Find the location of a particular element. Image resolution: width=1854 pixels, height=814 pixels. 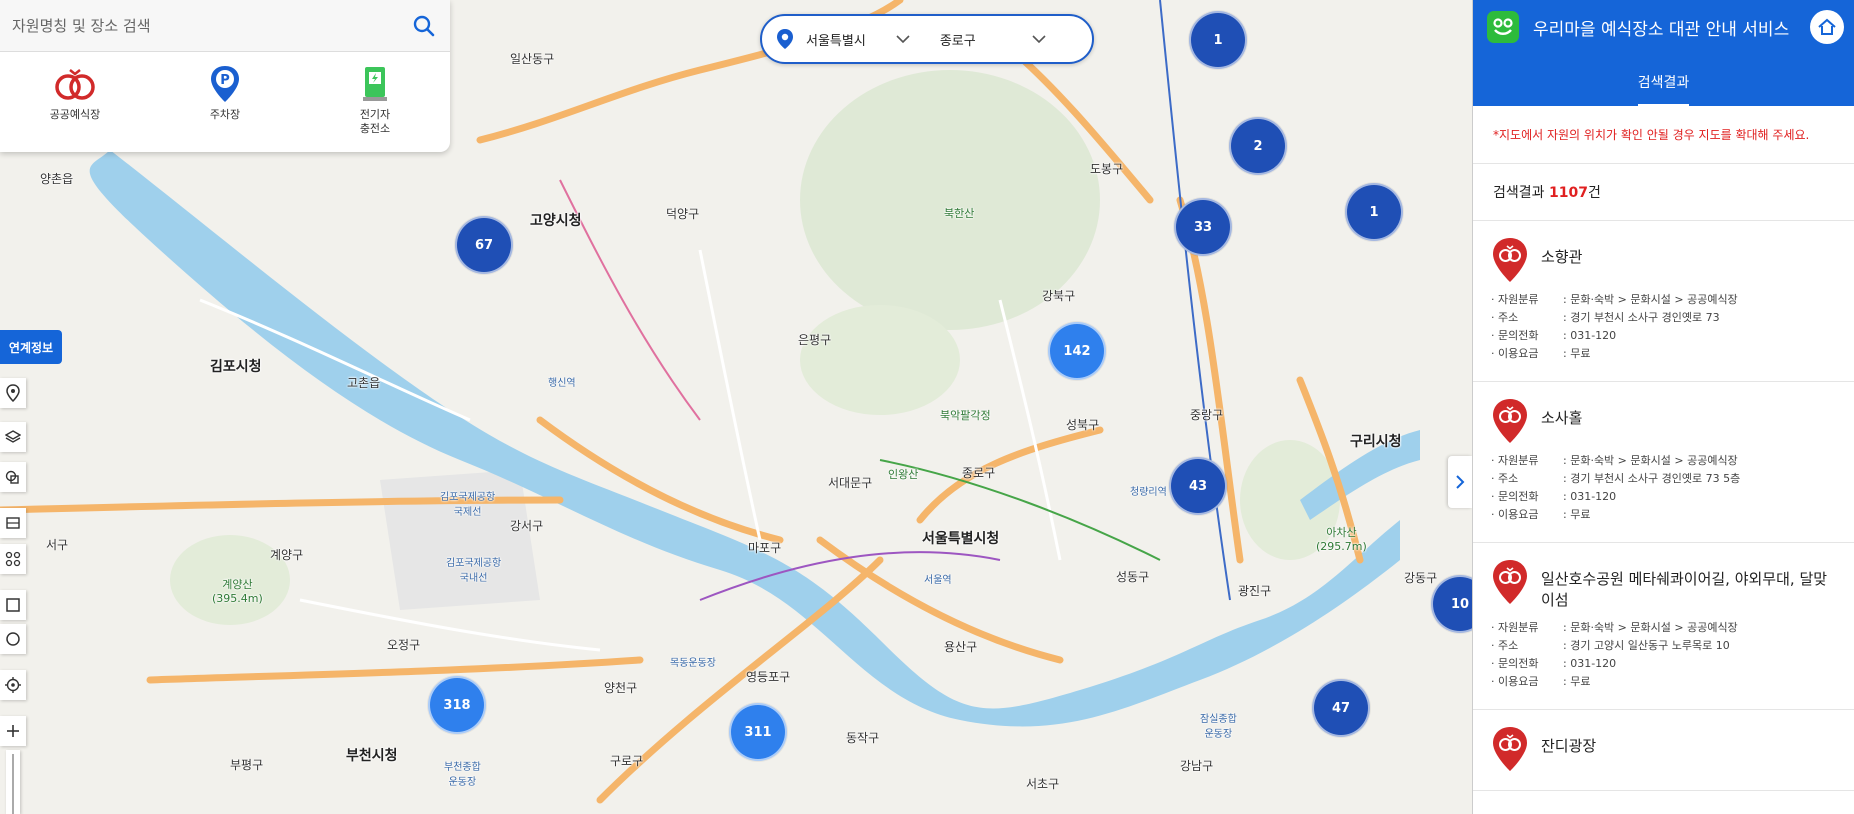

chevron-down-icon is located at coordinates (1039, 39).